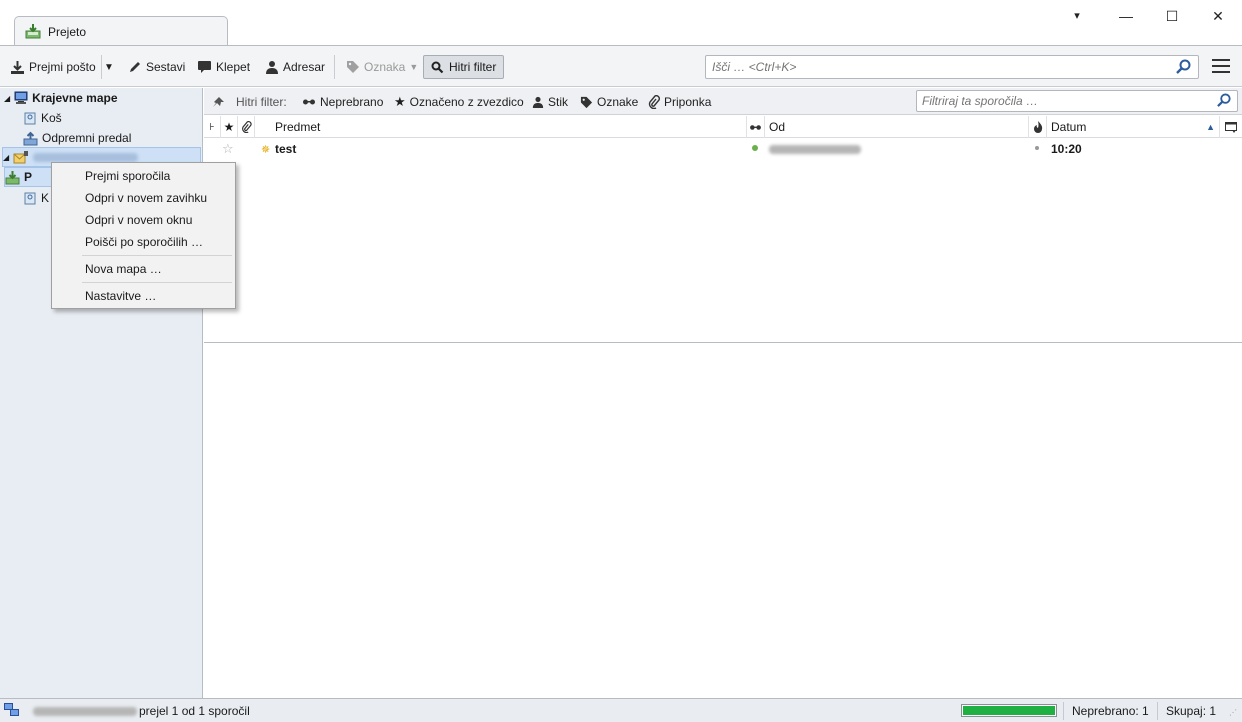  I want to click on folder-account-trash: K, so click(36, 198).